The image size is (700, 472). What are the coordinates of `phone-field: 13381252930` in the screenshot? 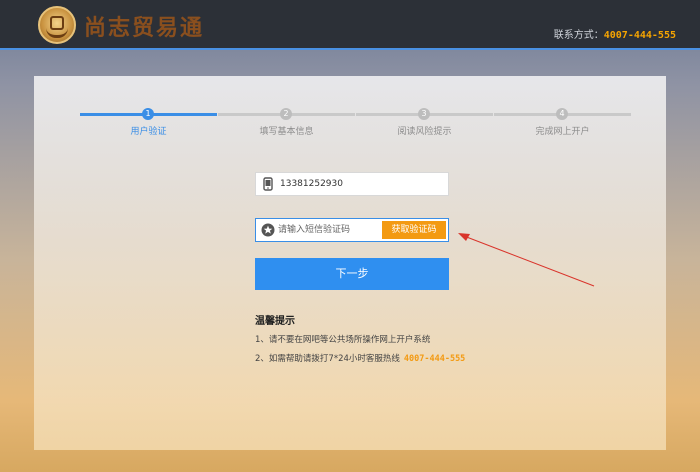 It's located at (352, 184).